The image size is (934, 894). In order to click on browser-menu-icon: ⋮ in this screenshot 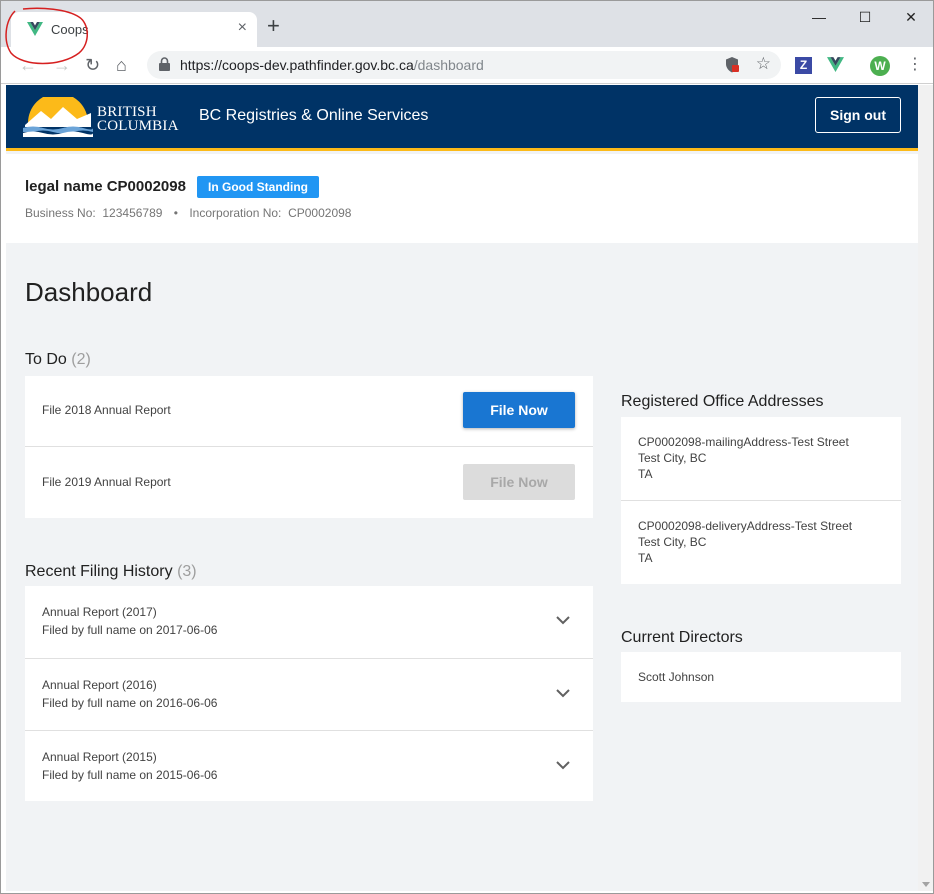, I will do `click(915, 65)`.